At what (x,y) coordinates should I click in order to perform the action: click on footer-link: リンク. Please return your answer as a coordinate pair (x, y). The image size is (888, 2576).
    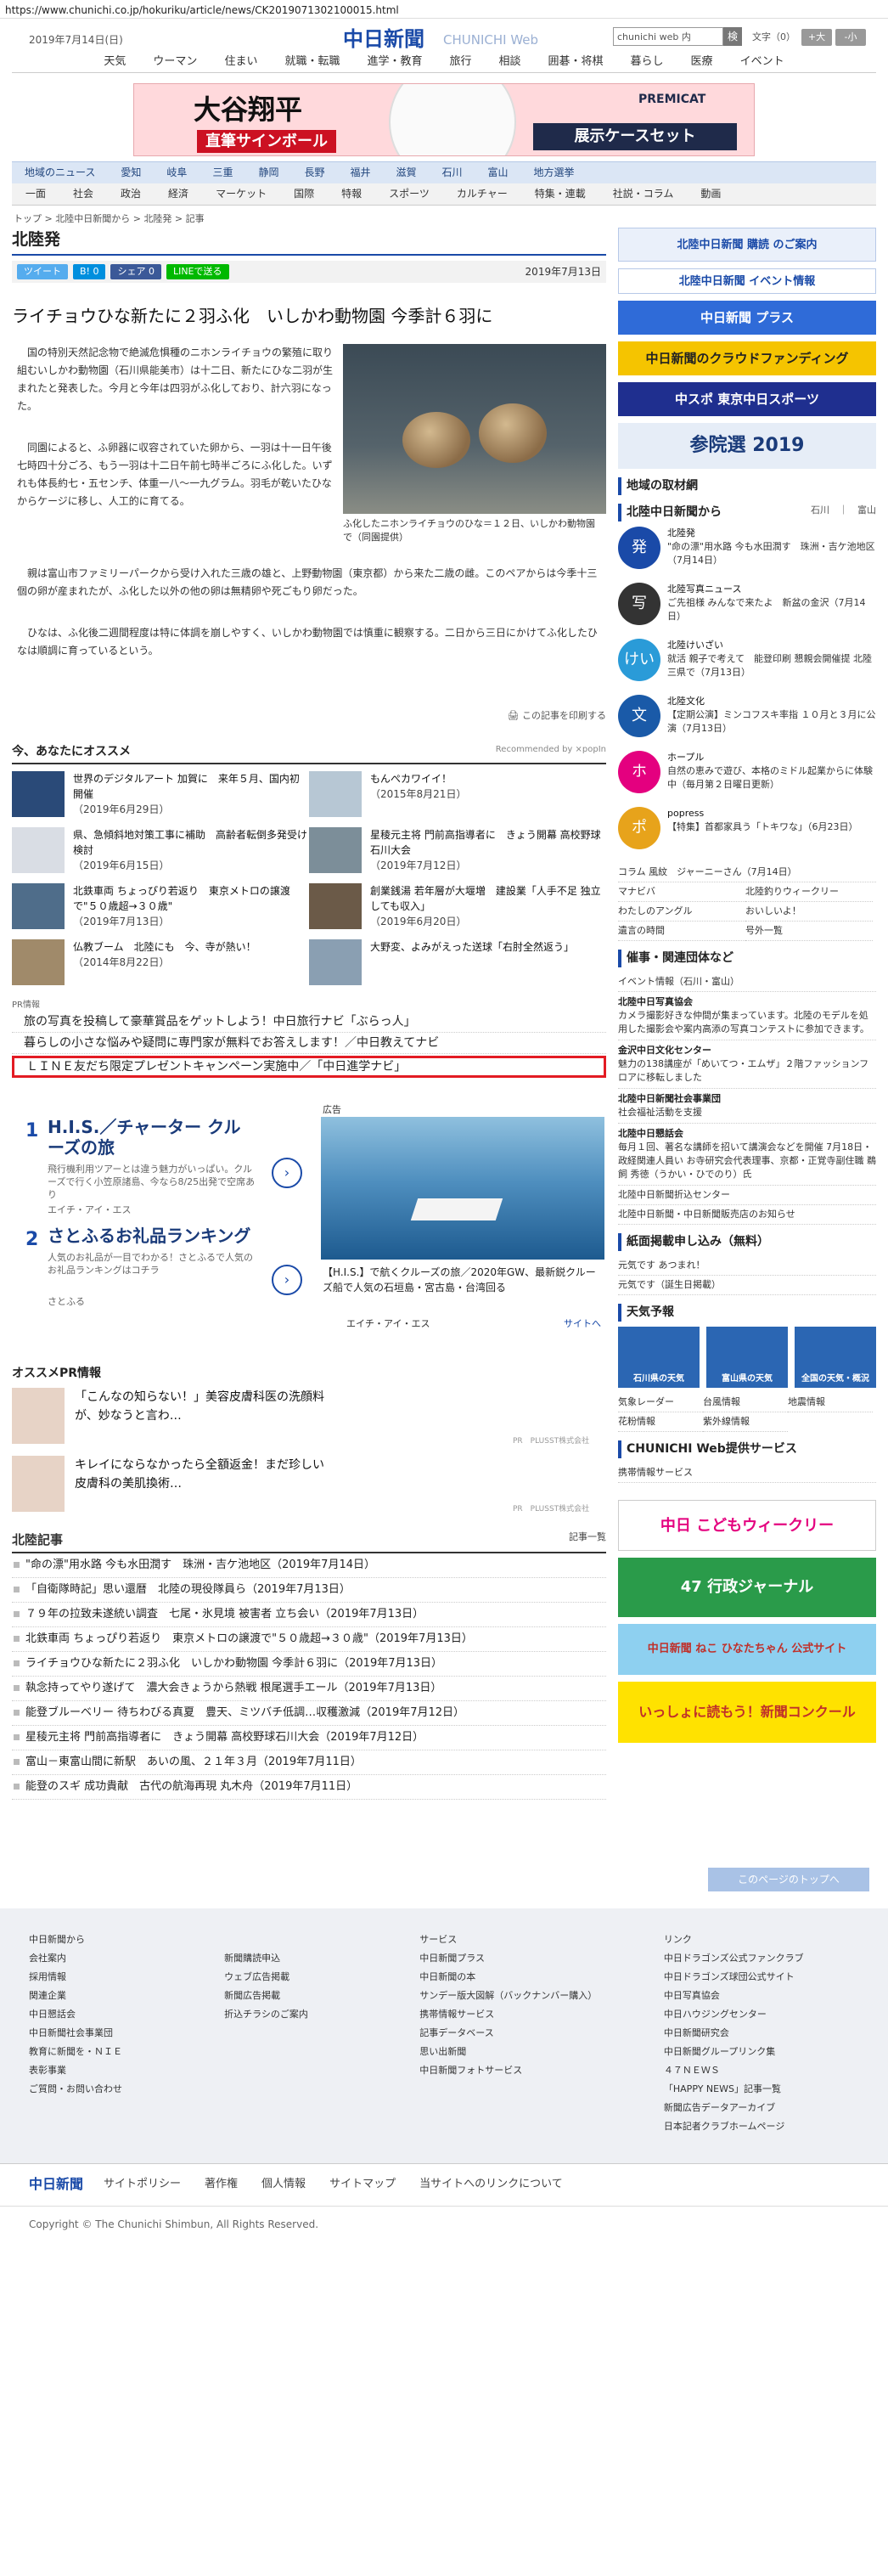
    Looking at the image, I should click on (761, 1940).